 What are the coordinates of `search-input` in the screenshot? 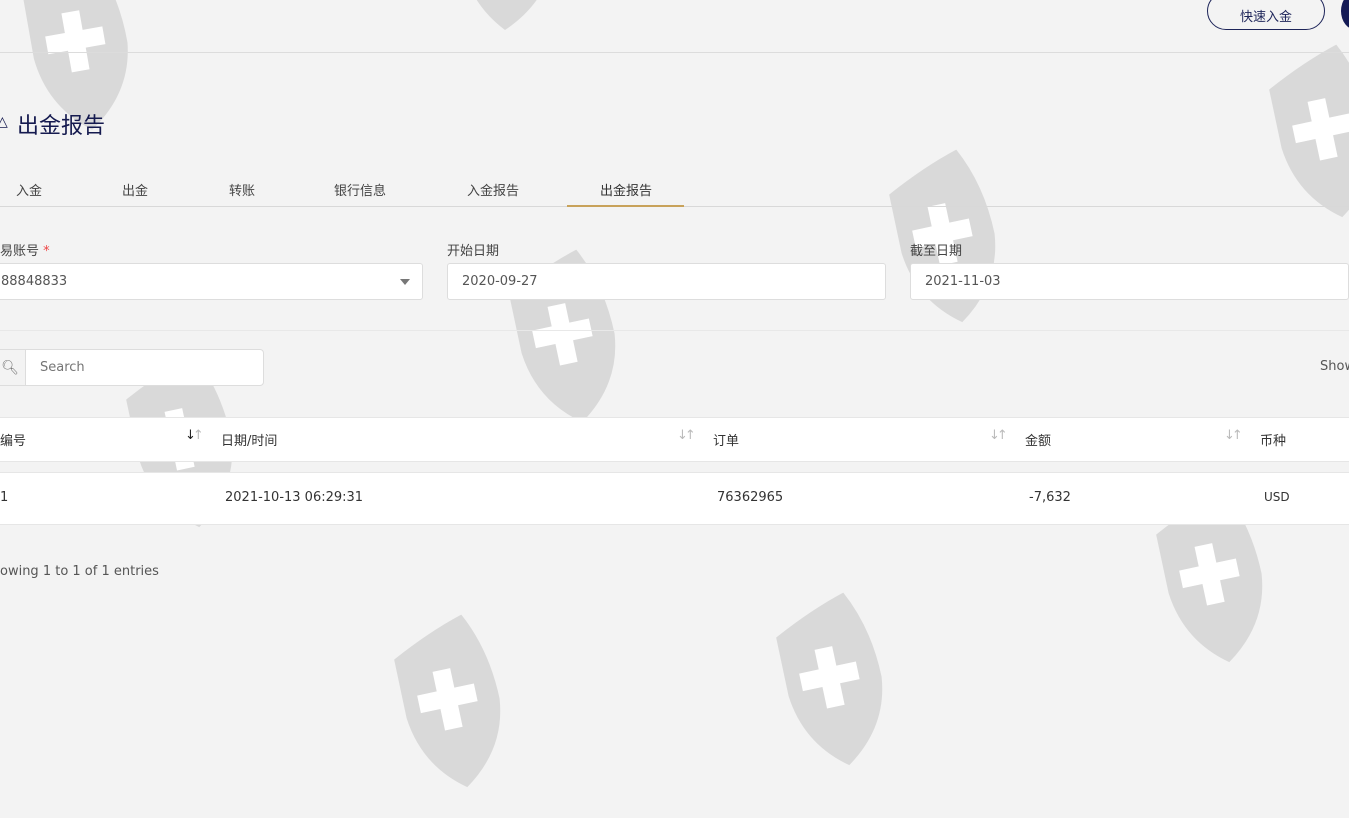 It's located at (141, 367).